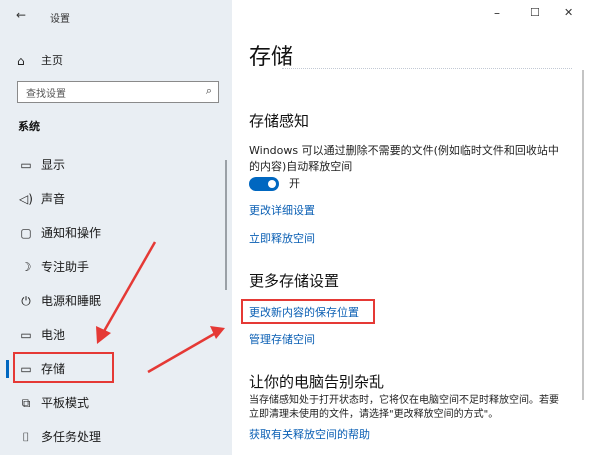 Image resolution: width=591 pixels, height=455 pixels. What do you see at coordinates (116, 61) in the screenshot?
I see `sidebar-item-home: ⌂ 主页` at bounding box center [116, 61].